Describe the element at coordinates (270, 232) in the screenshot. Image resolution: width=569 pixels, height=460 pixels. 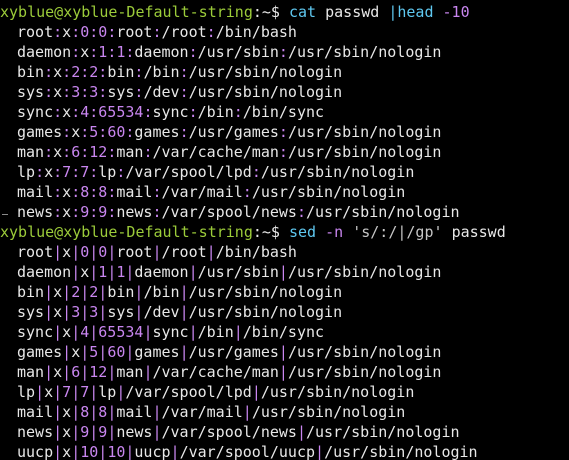
I see `prompt-path: ~$` at that location.